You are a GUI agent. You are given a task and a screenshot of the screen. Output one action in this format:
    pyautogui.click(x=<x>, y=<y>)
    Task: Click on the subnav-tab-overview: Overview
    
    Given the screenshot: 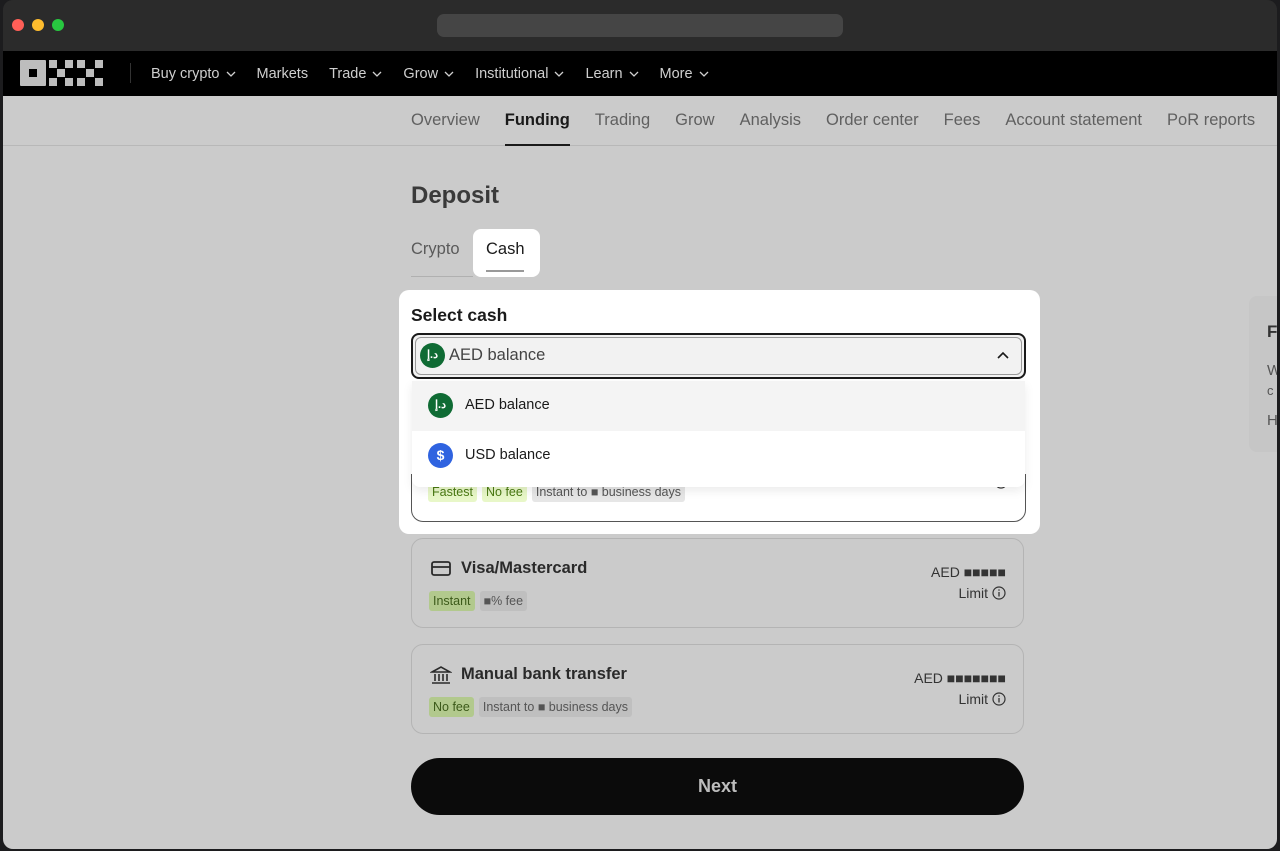 What is the action you would take?
    pyautogui.click(x=445, y=121)
    